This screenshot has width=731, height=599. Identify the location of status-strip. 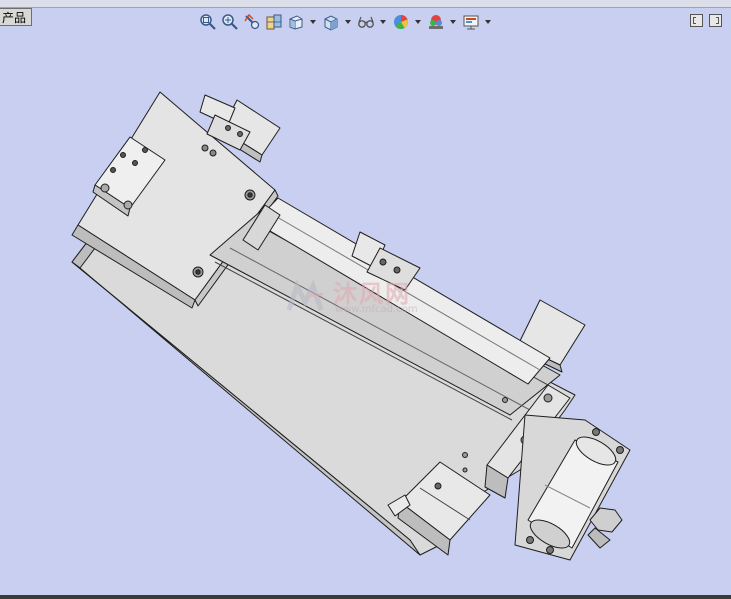
(365, 597).